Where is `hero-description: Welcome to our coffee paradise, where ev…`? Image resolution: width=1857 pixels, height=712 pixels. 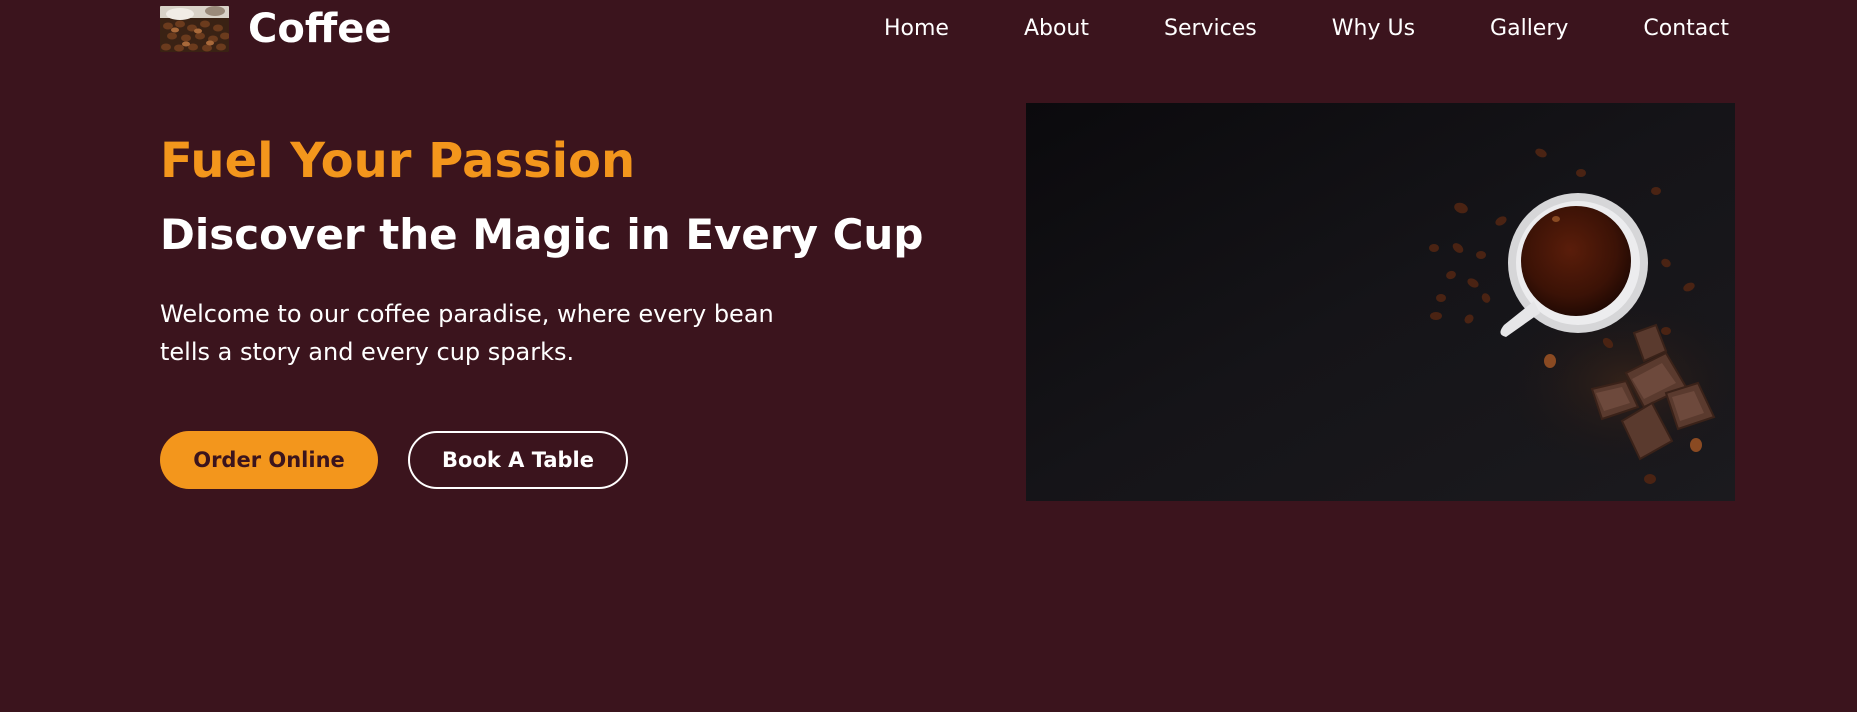 hero-description: Welcome to our coffee paradise, where ev… is located at coordinates (467, 333).